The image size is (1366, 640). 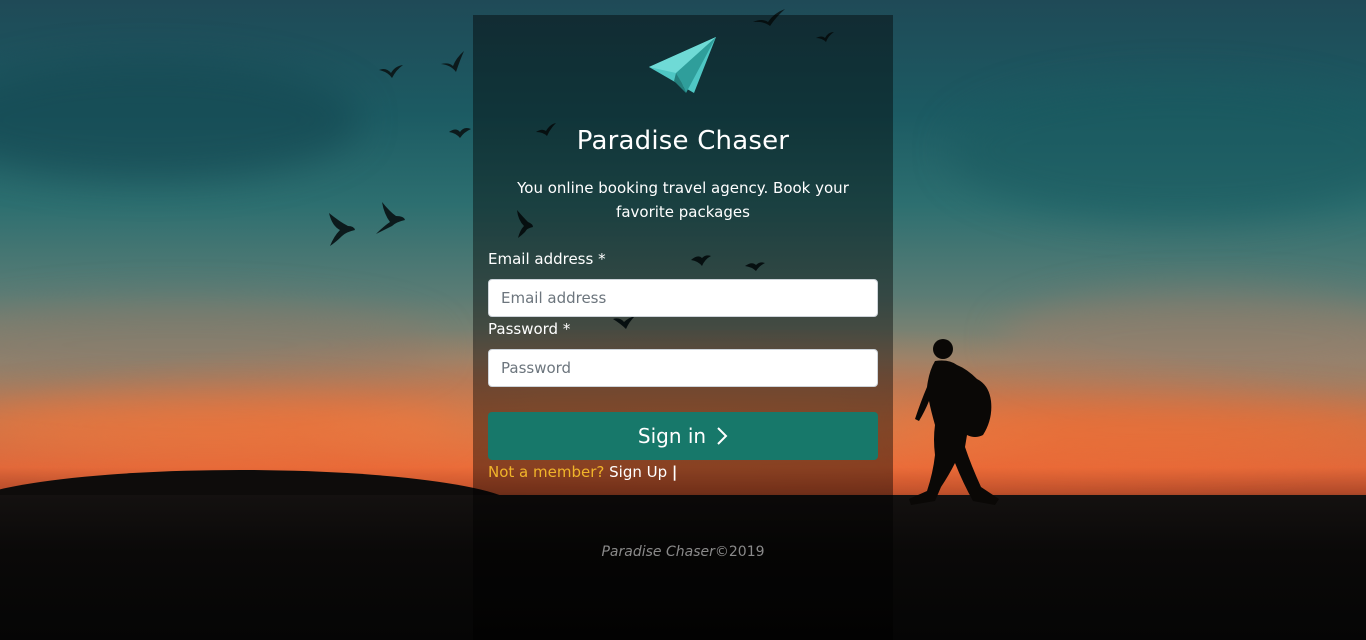 What do you see at coordinates (638, 472) in the screenshot?
I see `sign-up-link: Sign Up` at bounding box center [638, 472].